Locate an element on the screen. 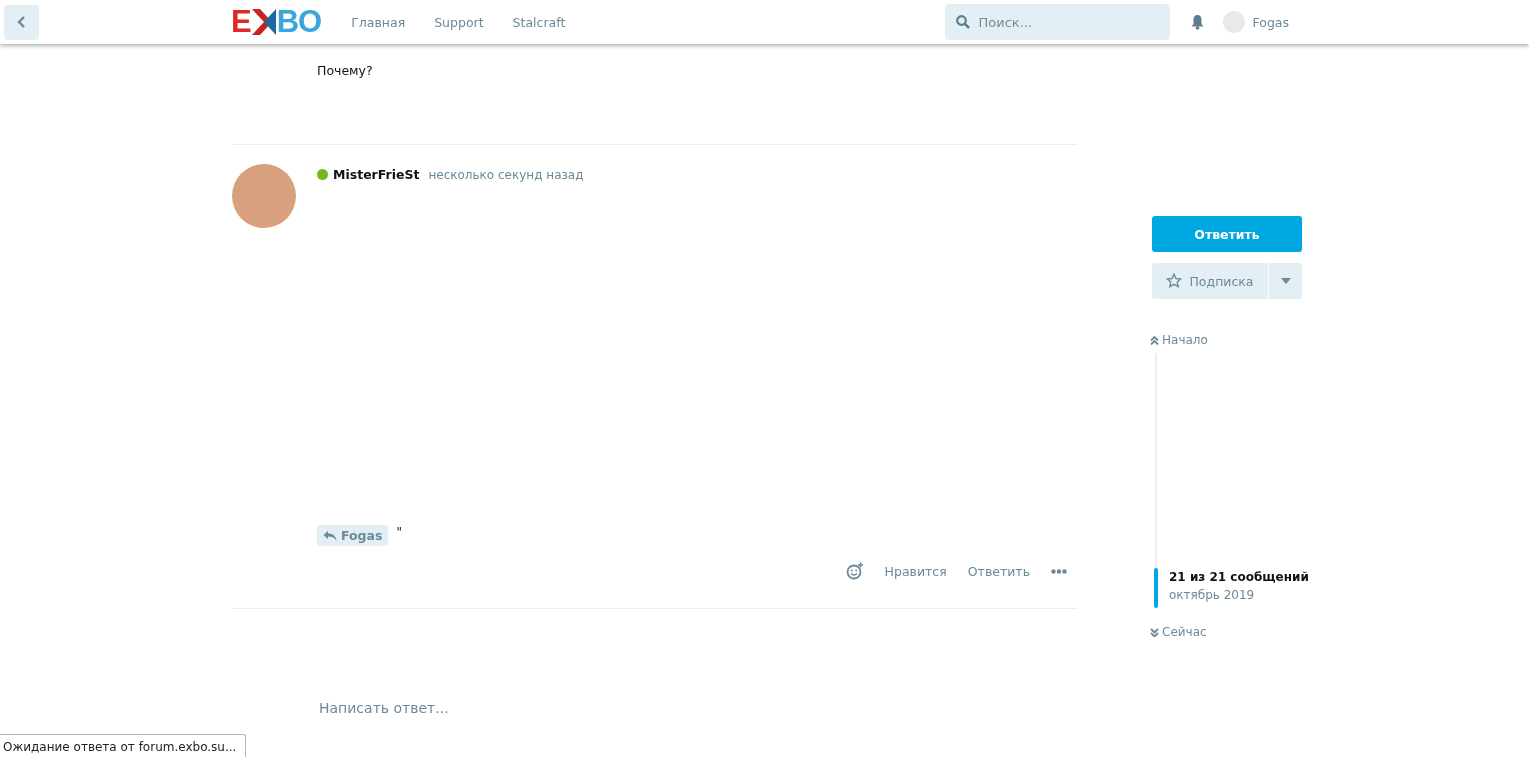  double-chevron-down-icon is located at coordinates (1154, 632).